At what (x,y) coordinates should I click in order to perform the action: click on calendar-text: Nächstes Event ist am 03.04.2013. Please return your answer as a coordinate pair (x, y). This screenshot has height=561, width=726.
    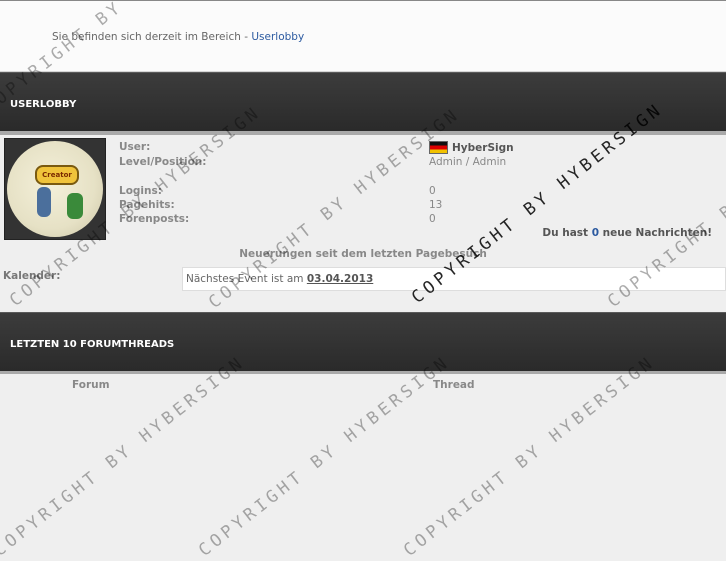
    Looking at the image, I should click on (279, 279).